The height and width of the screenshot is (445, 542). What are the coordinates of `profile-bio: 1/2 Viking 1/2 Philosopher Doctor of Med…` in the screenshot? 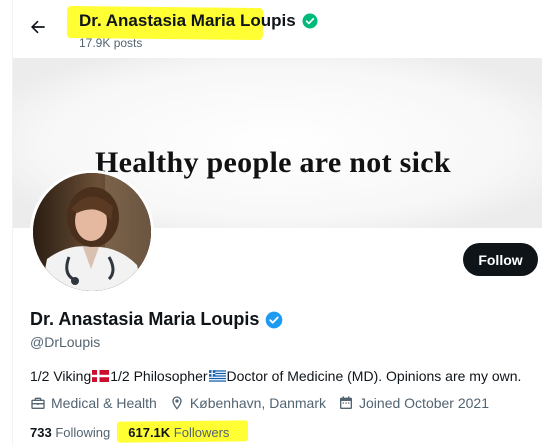 It's located at (275, 376).